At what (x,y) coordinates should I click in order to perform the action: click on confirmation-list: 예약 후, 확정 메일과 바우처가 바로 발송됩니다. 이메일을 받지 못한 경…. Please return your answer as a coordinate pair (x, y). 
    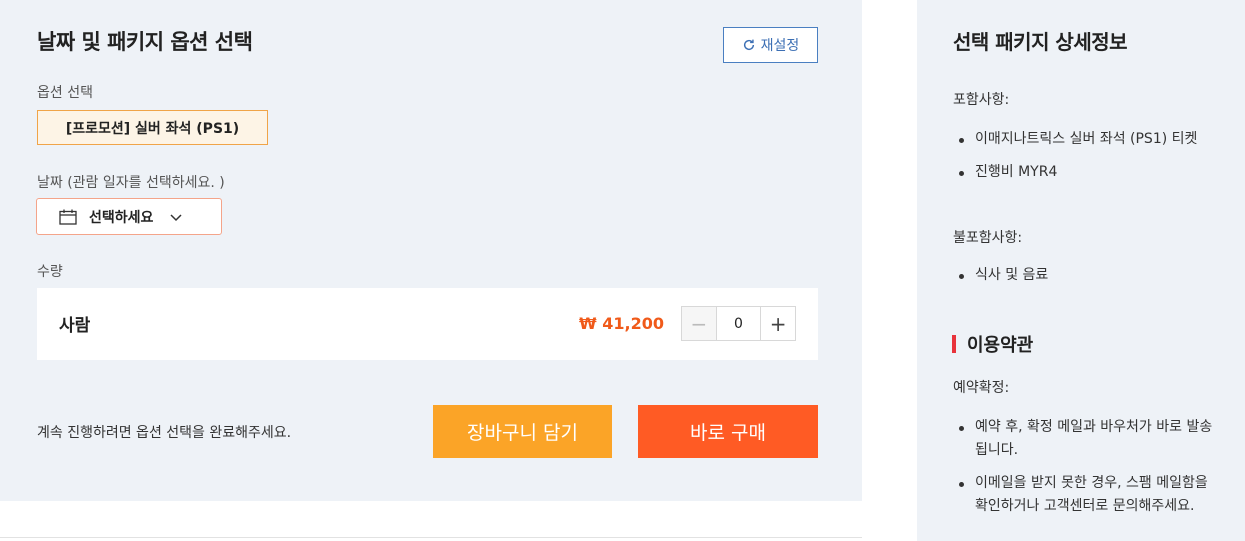
    Looking at the image, I should click on (1092, 472).